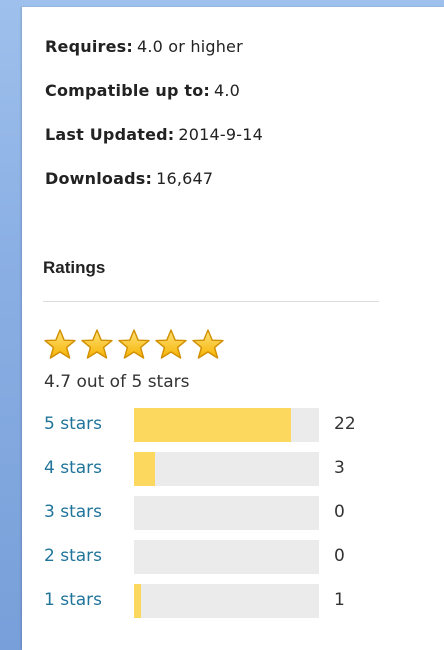 Image resolution: width=444 pixels, height=650 pixels. What do you see at coordinates (89, 46) in the screenshot?
I see `meta-requires-label: Requires:` at bounding box center [89, 46].